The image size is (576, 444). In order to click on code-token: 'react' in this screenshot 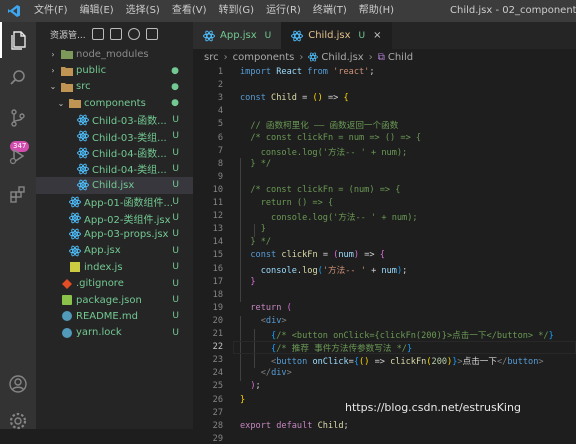, I will do `click(351, 72)`.